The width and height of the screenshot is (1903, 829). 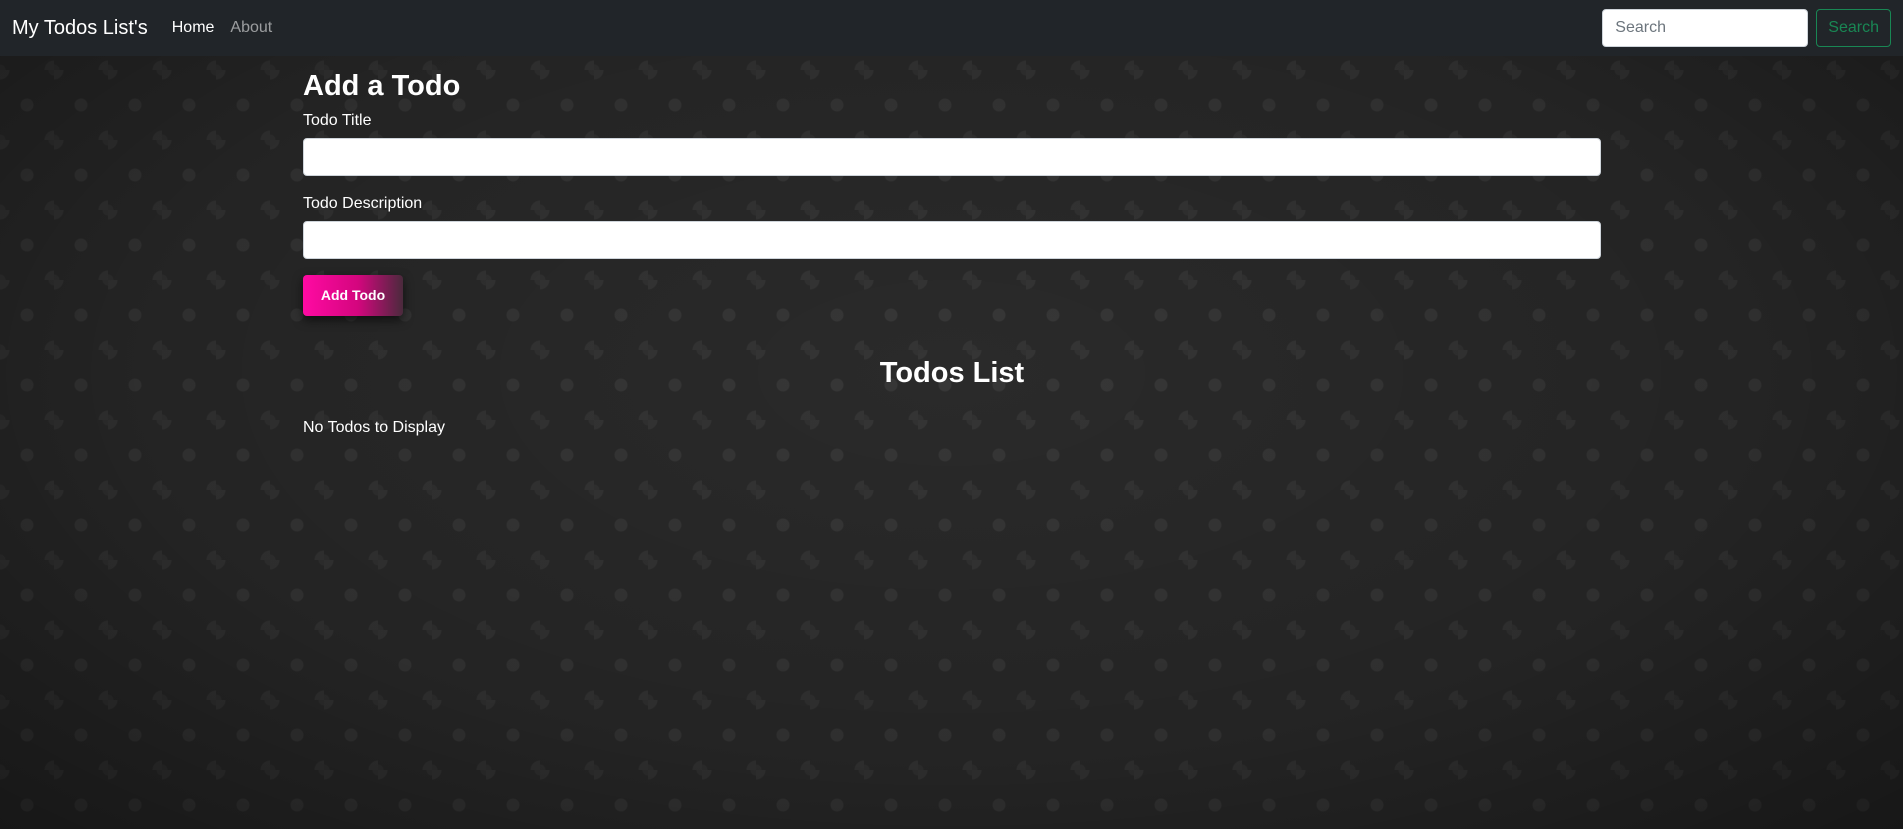 What do you see at coordinates (251, 28) in the screenshot?
I see `nav-link-about: About` at bounding box center [251, 28].